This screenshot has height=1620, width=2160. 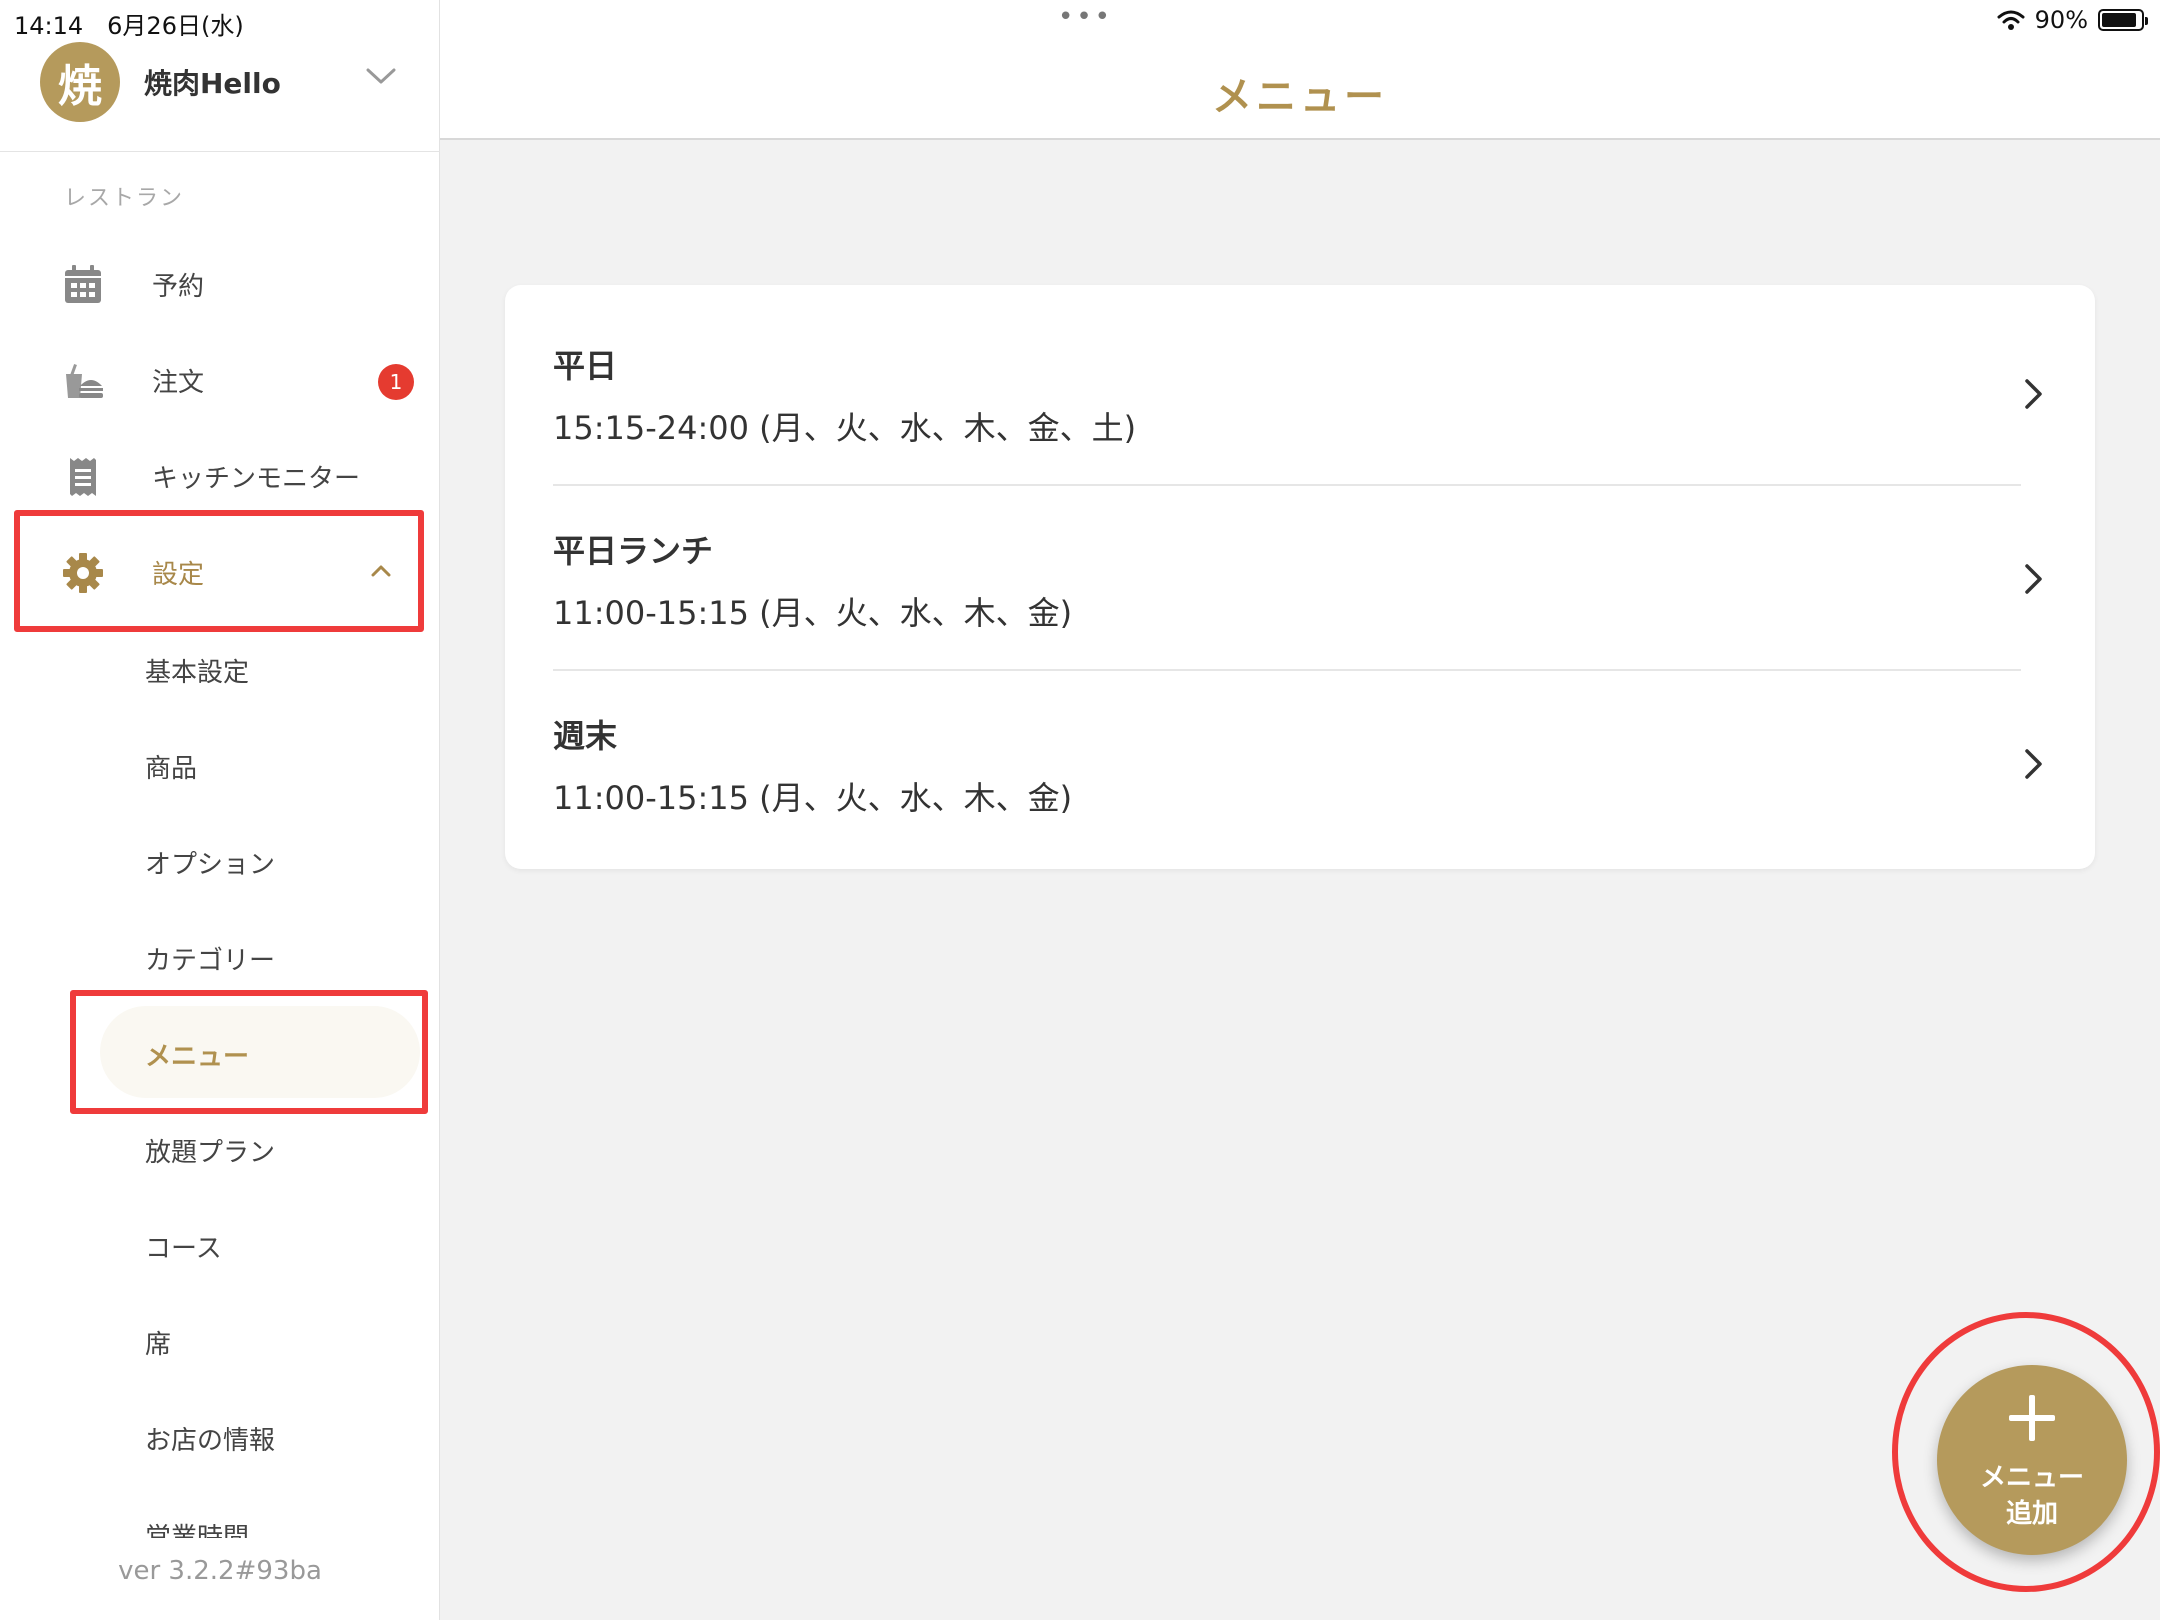 I want to click on sub-item-label: オプション, so click(x=210, y=865).